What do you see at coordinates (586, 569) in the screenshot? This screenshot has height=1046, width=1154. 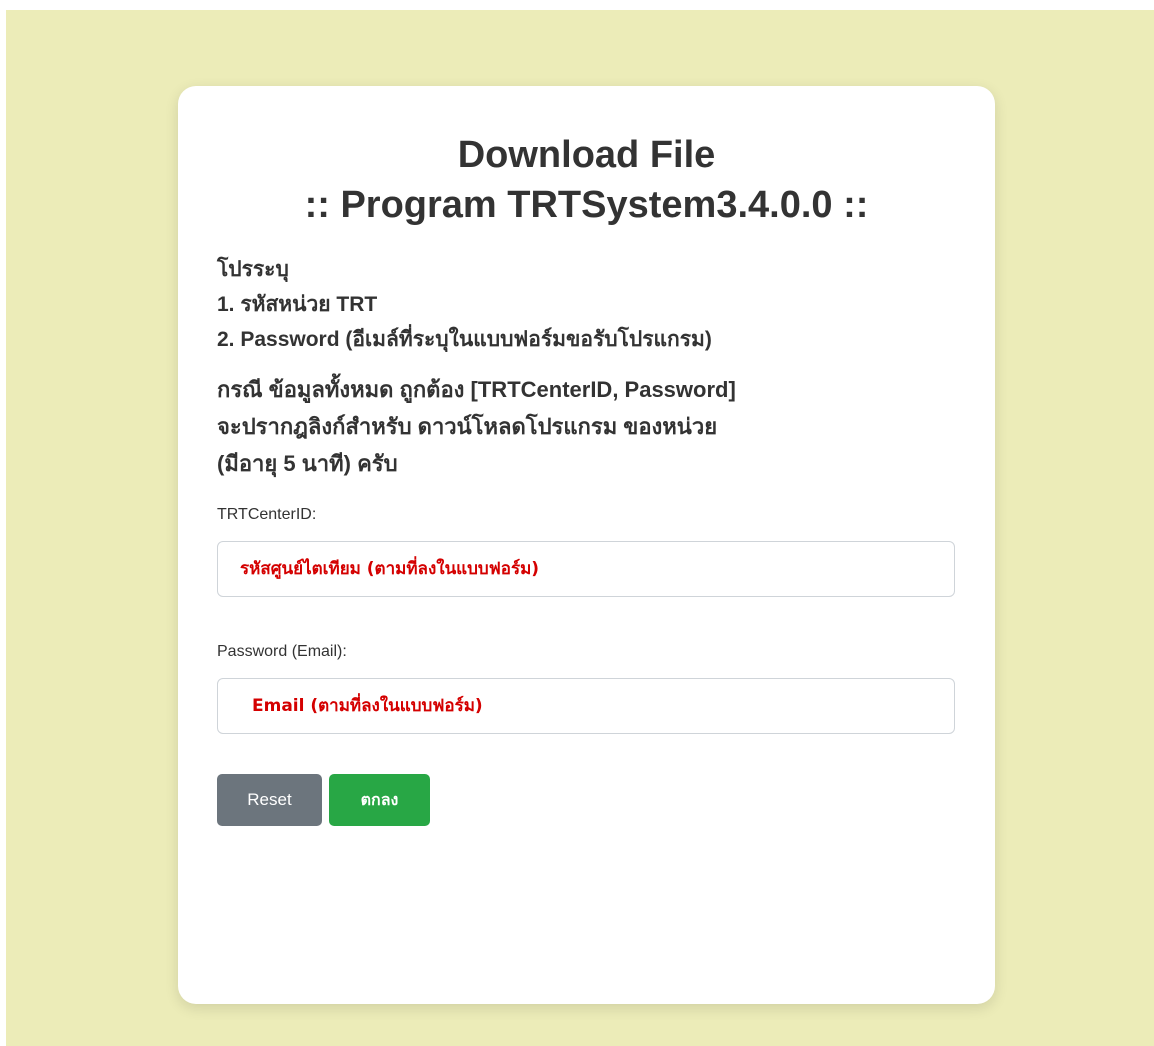 I see `center-id-input` at bounding box center [586, 569].